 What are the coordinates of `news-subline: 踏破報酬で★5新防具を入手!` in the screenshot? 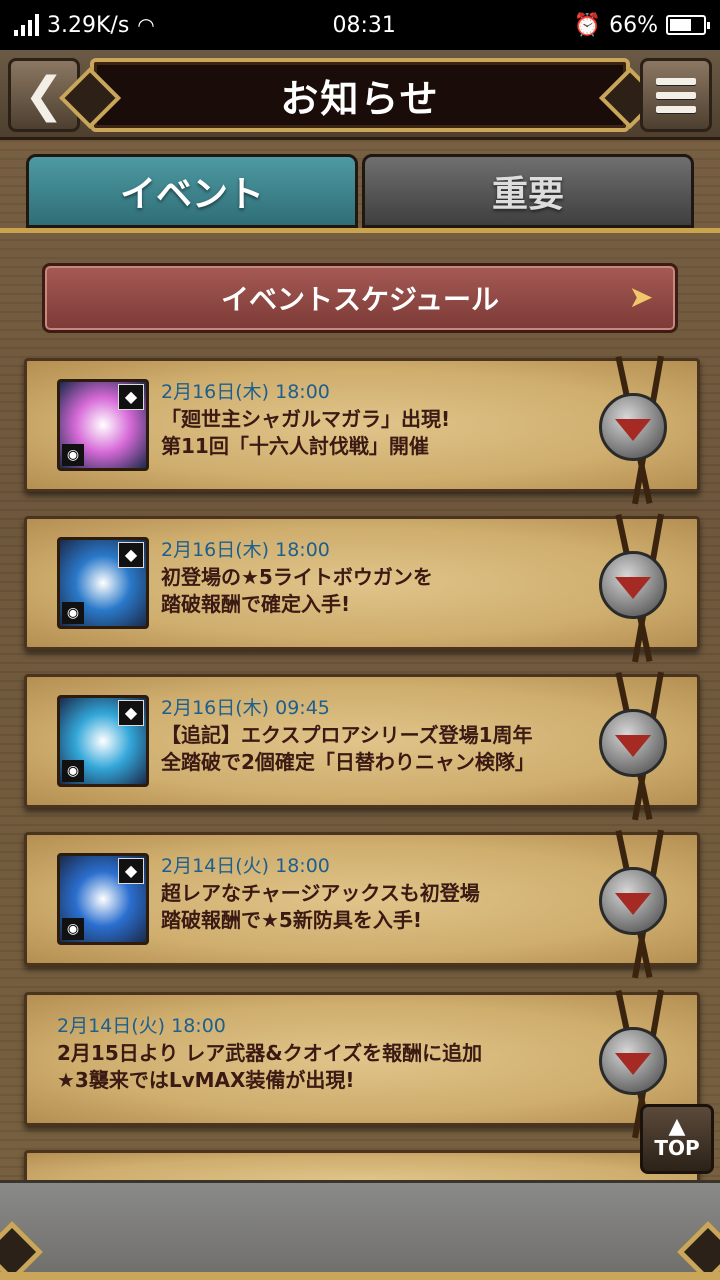 It's located at (291, 920).